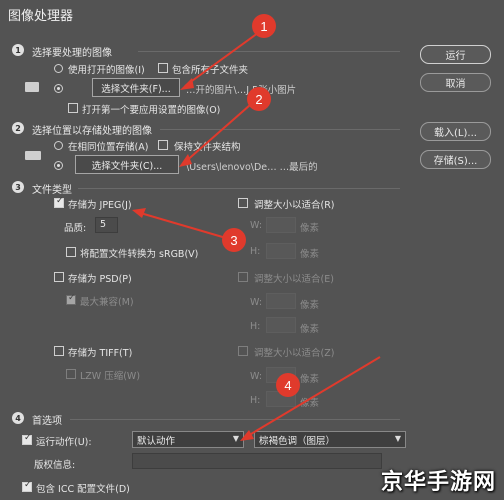  What do you see at coordinates (73, 108) in the screenshot?
I see `open-first-image-checkbox` at bounding box center [73, 108].